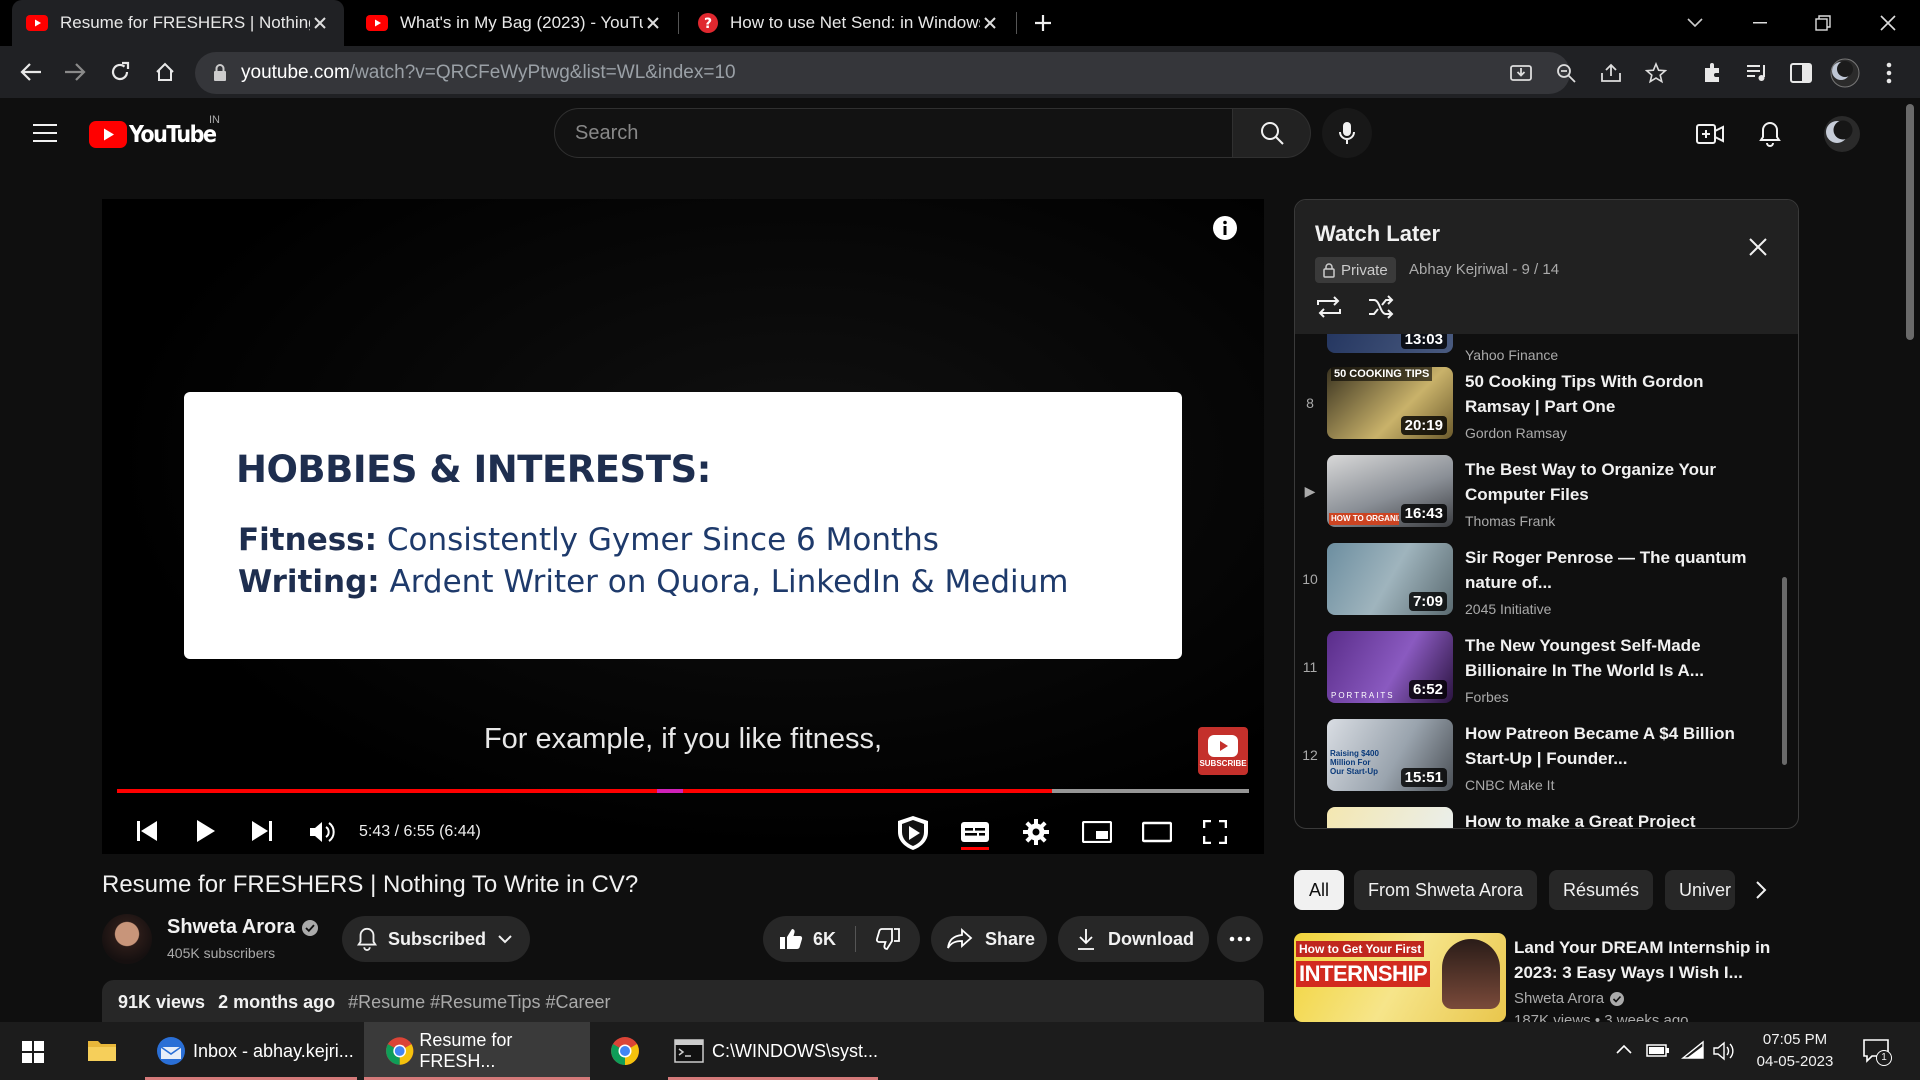 This screenshot has height=1080, width=1920. I want to click on account-avatar, so click(1842, 134).